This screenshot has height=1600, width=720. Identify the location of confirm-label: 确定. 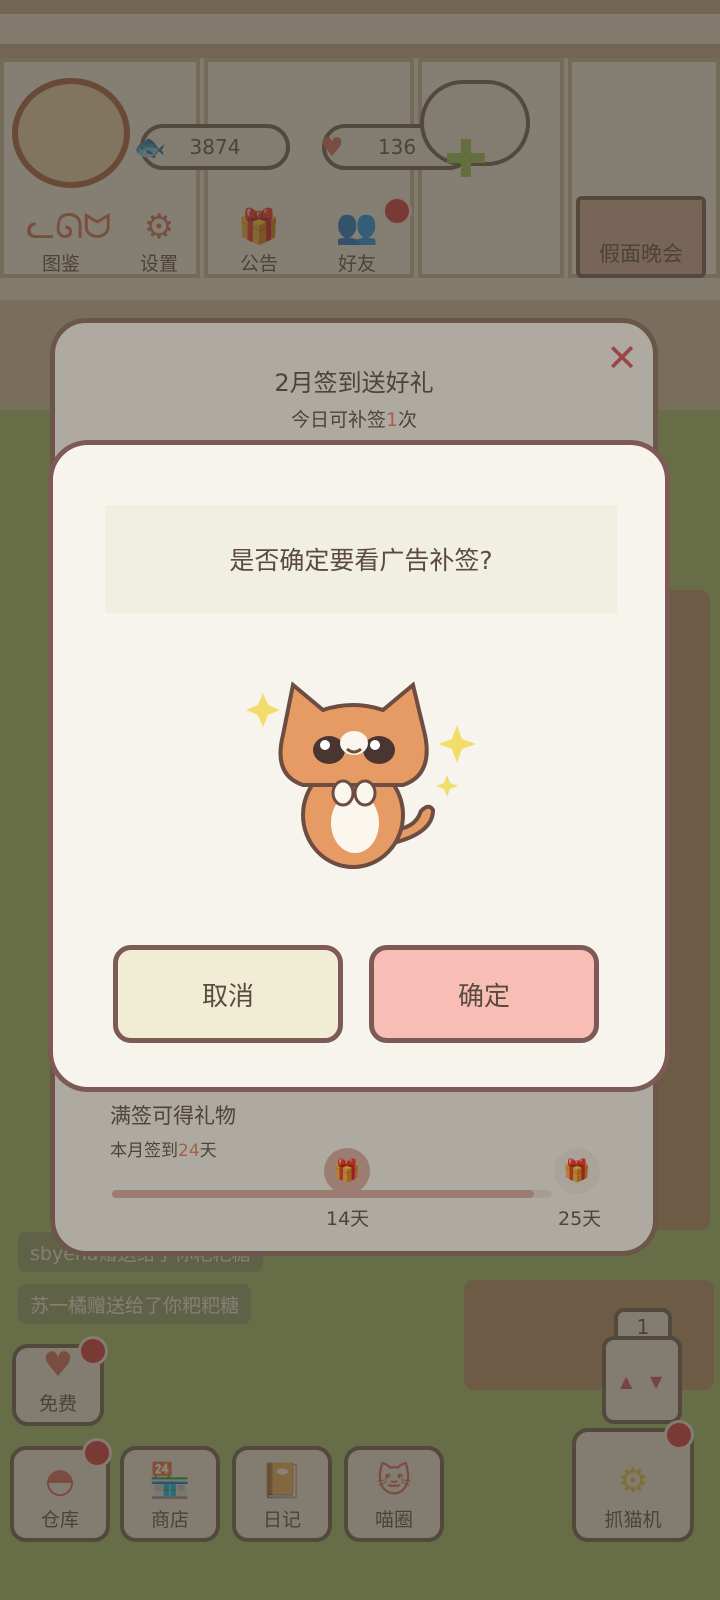
(483, 996).